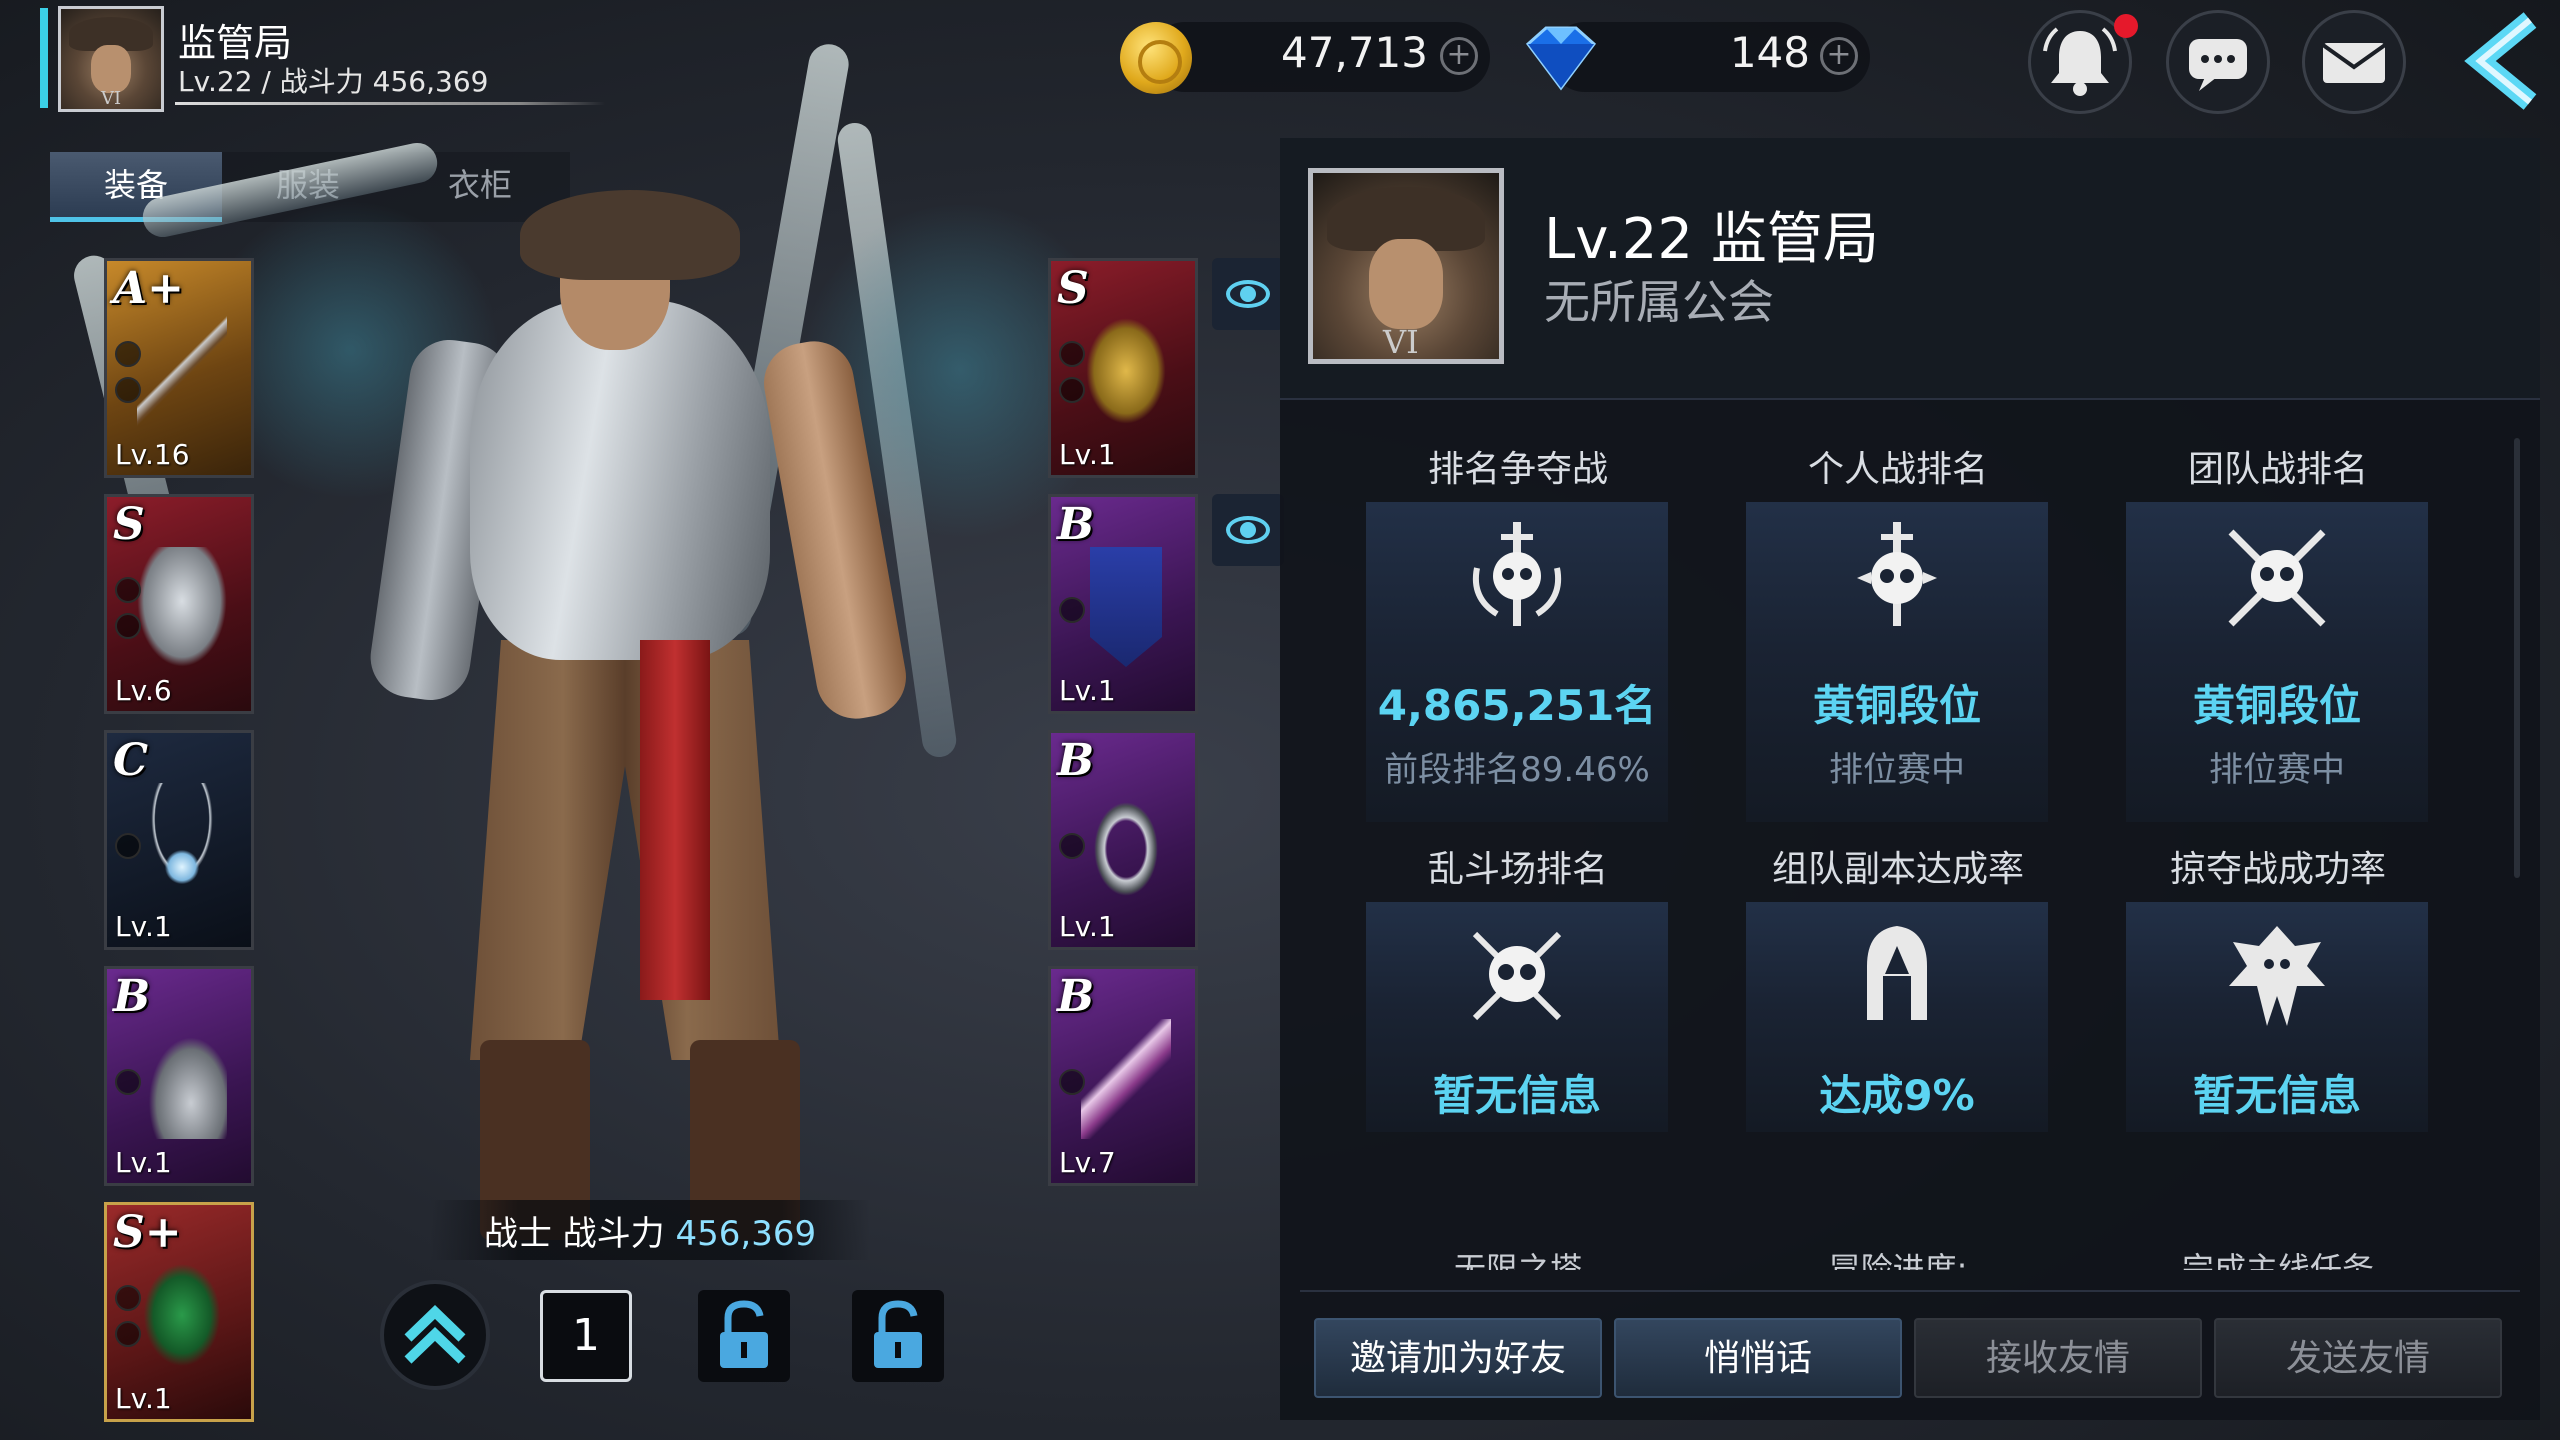  Describe the element at coordinates (1087, 1162) in the screenshot. I see `item-level: Lv.7` at that location.